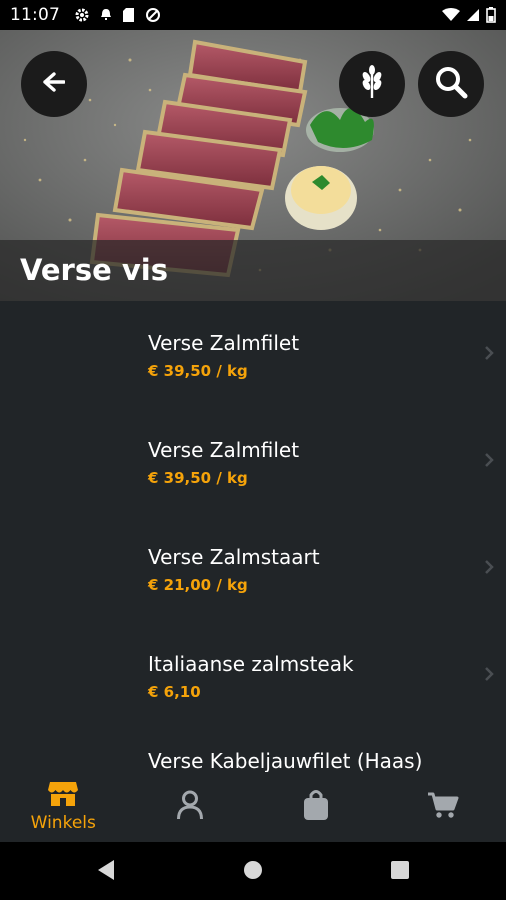  I want to click on sd-card-icon, so click(128, 15).